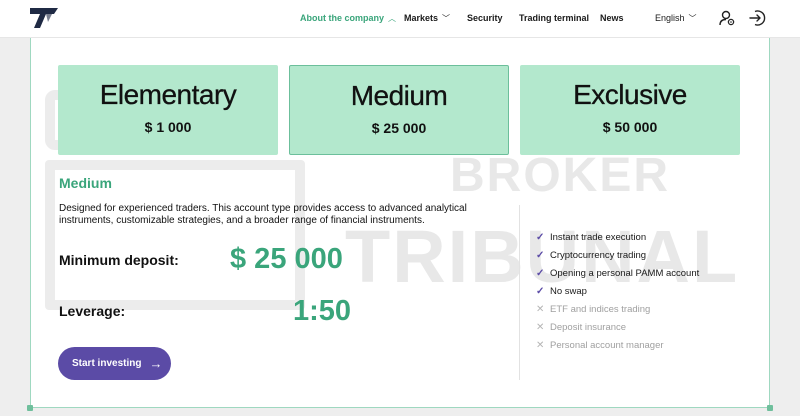 The width and height of the screenshot is (800, 416). I want to click on nav-security: Security, so click(485, 18).